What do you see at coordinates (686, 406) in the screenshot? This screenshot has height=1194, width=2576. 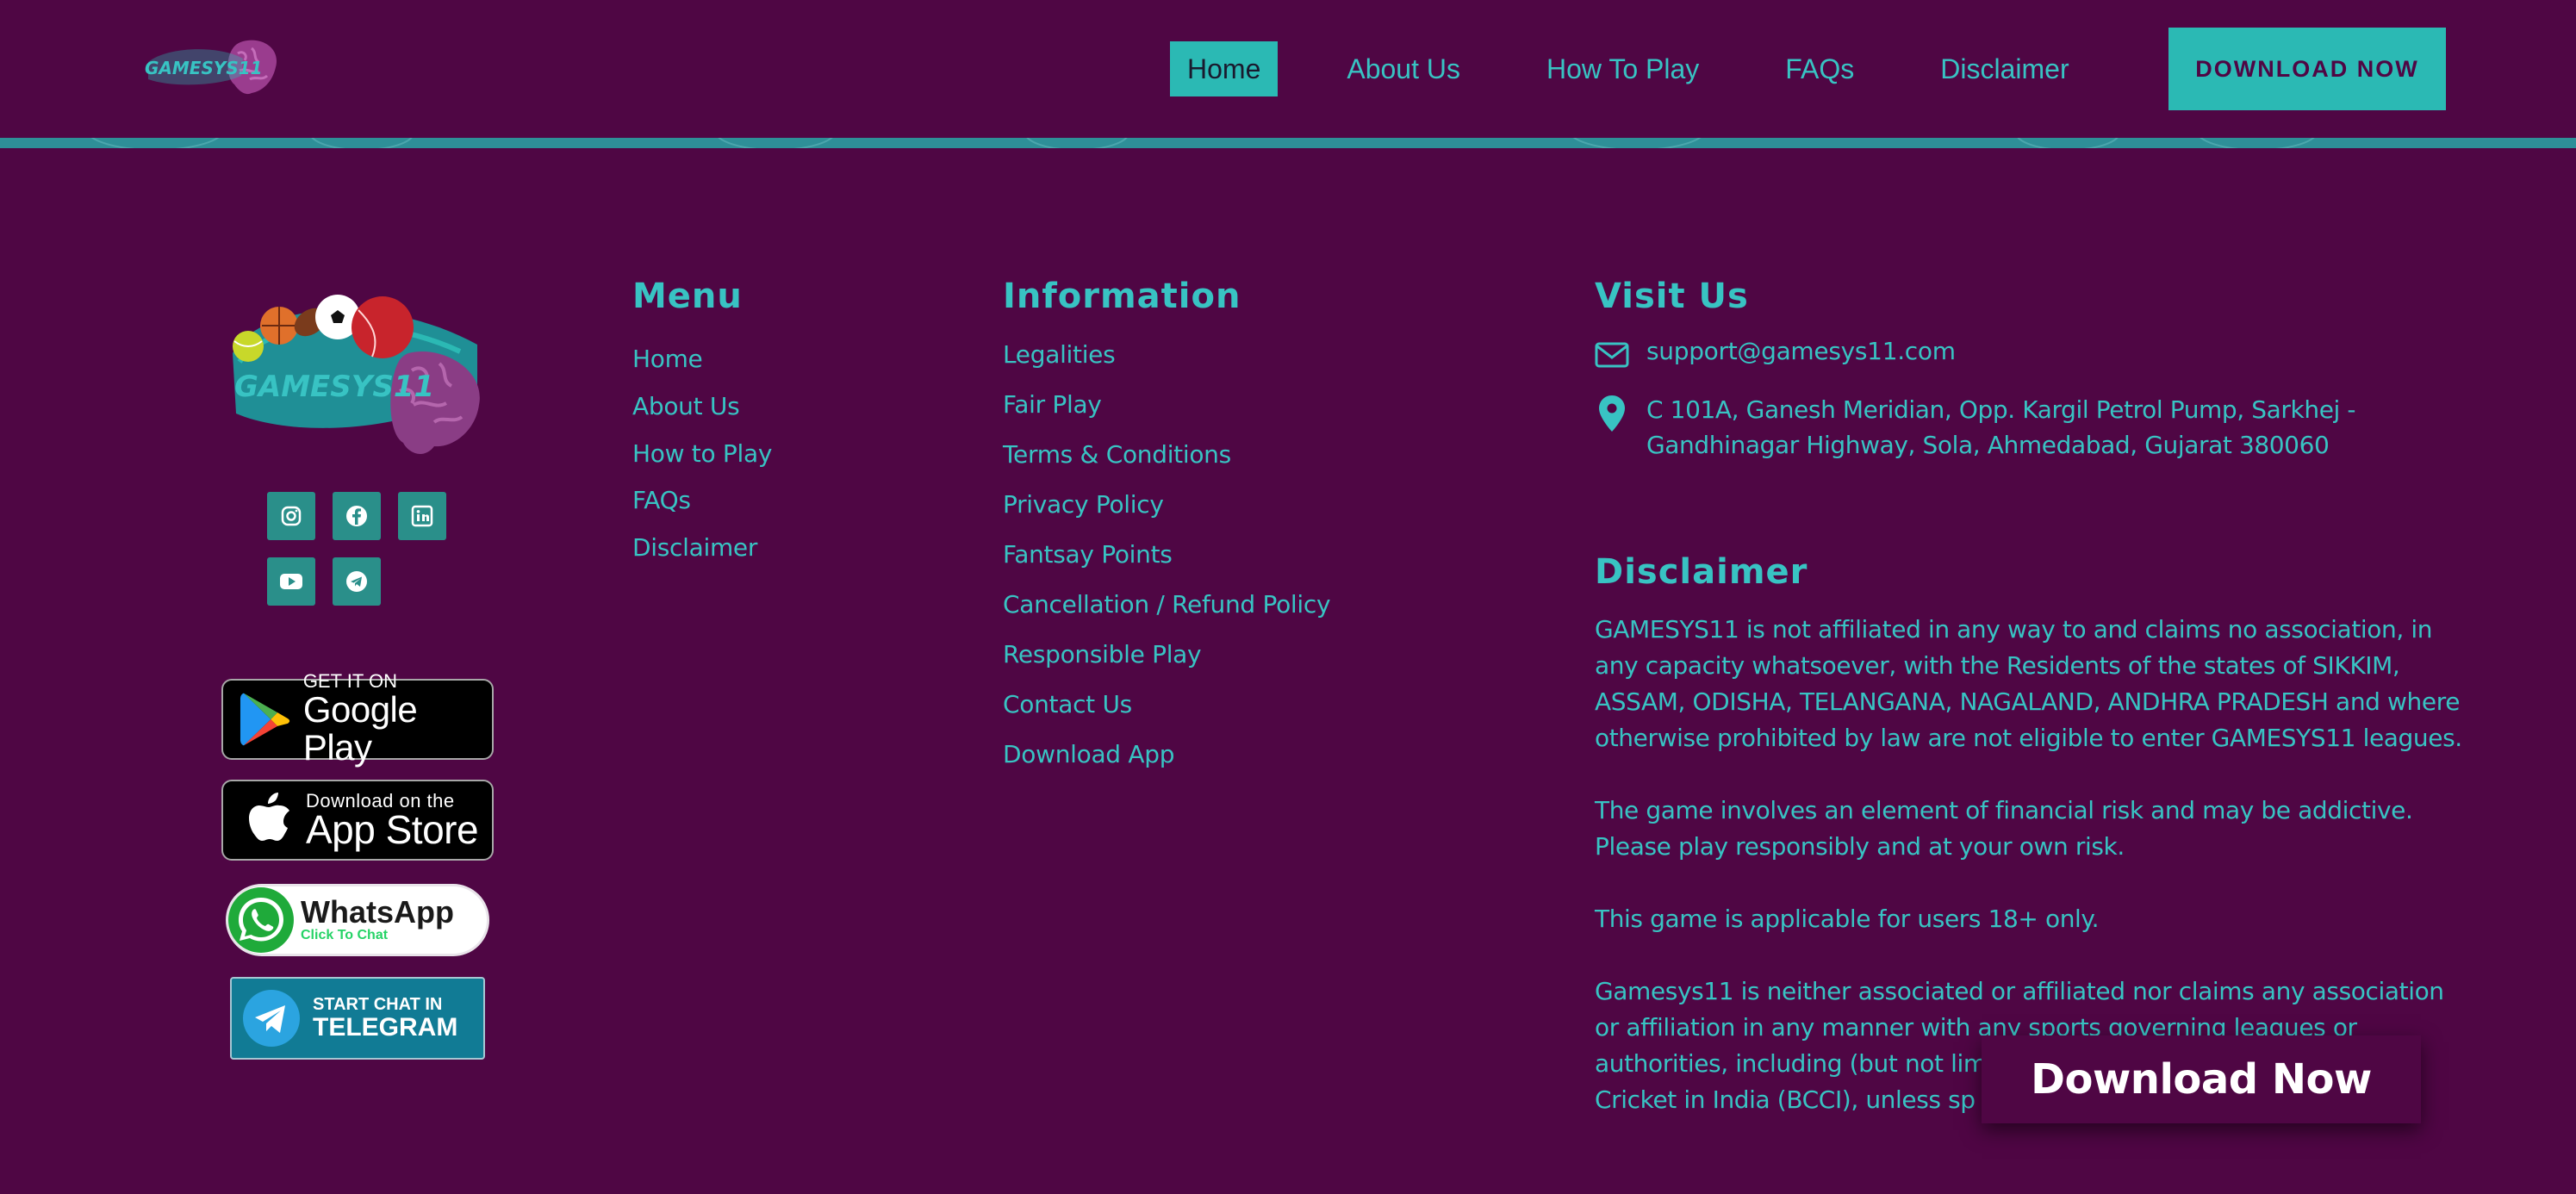 I see `footer-menu-about-us: About Us` at bounding box center [686, 406].